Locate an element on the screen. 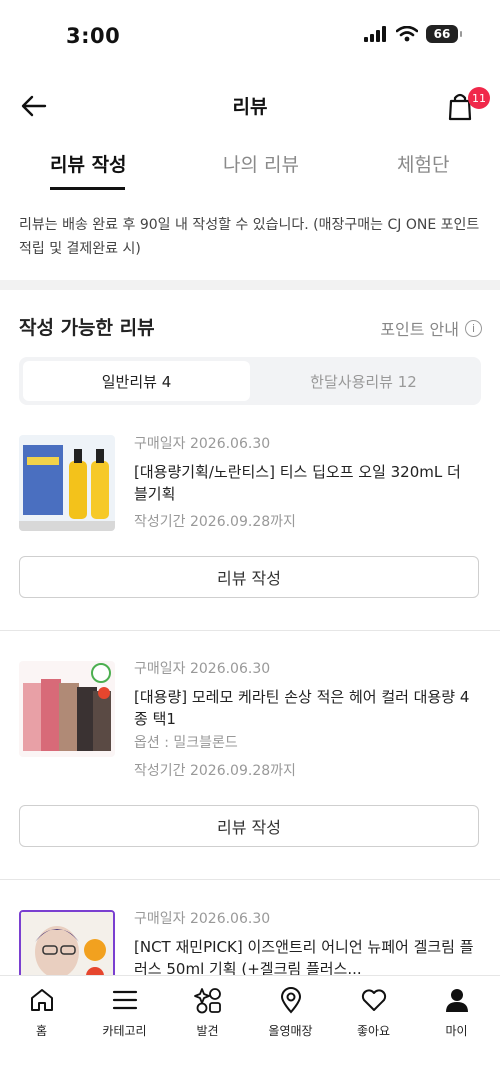 This screenshot has width=500, height=1084. segment-general-review: 일반리뷰 4 is located at coordinates (136, 381).